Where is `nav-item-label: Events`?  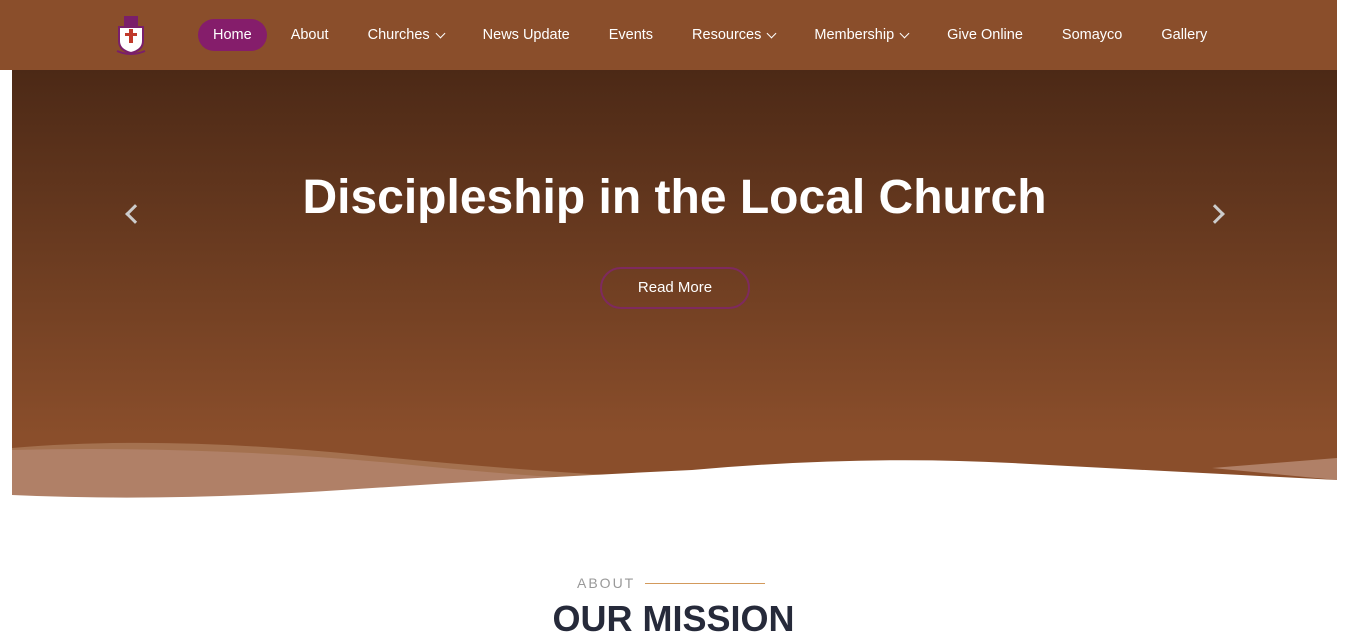
nav-item-label: Events is located at coordinates (631, 35).